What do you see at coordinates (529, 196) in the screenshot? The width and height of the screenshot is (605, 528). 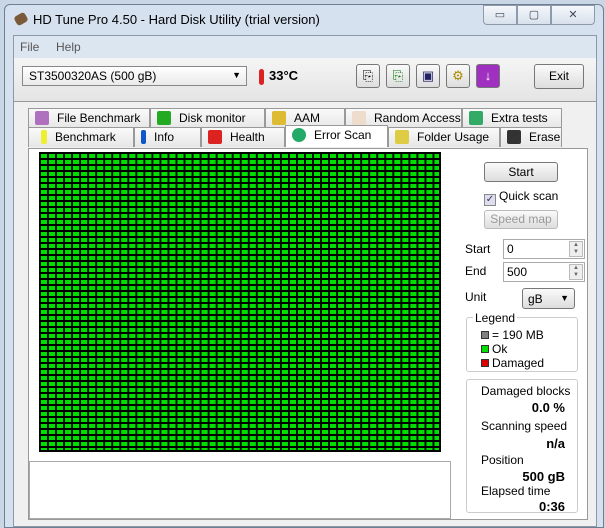 I see `quick-scan-label: Quick scan` at bounding box center [529, 196].